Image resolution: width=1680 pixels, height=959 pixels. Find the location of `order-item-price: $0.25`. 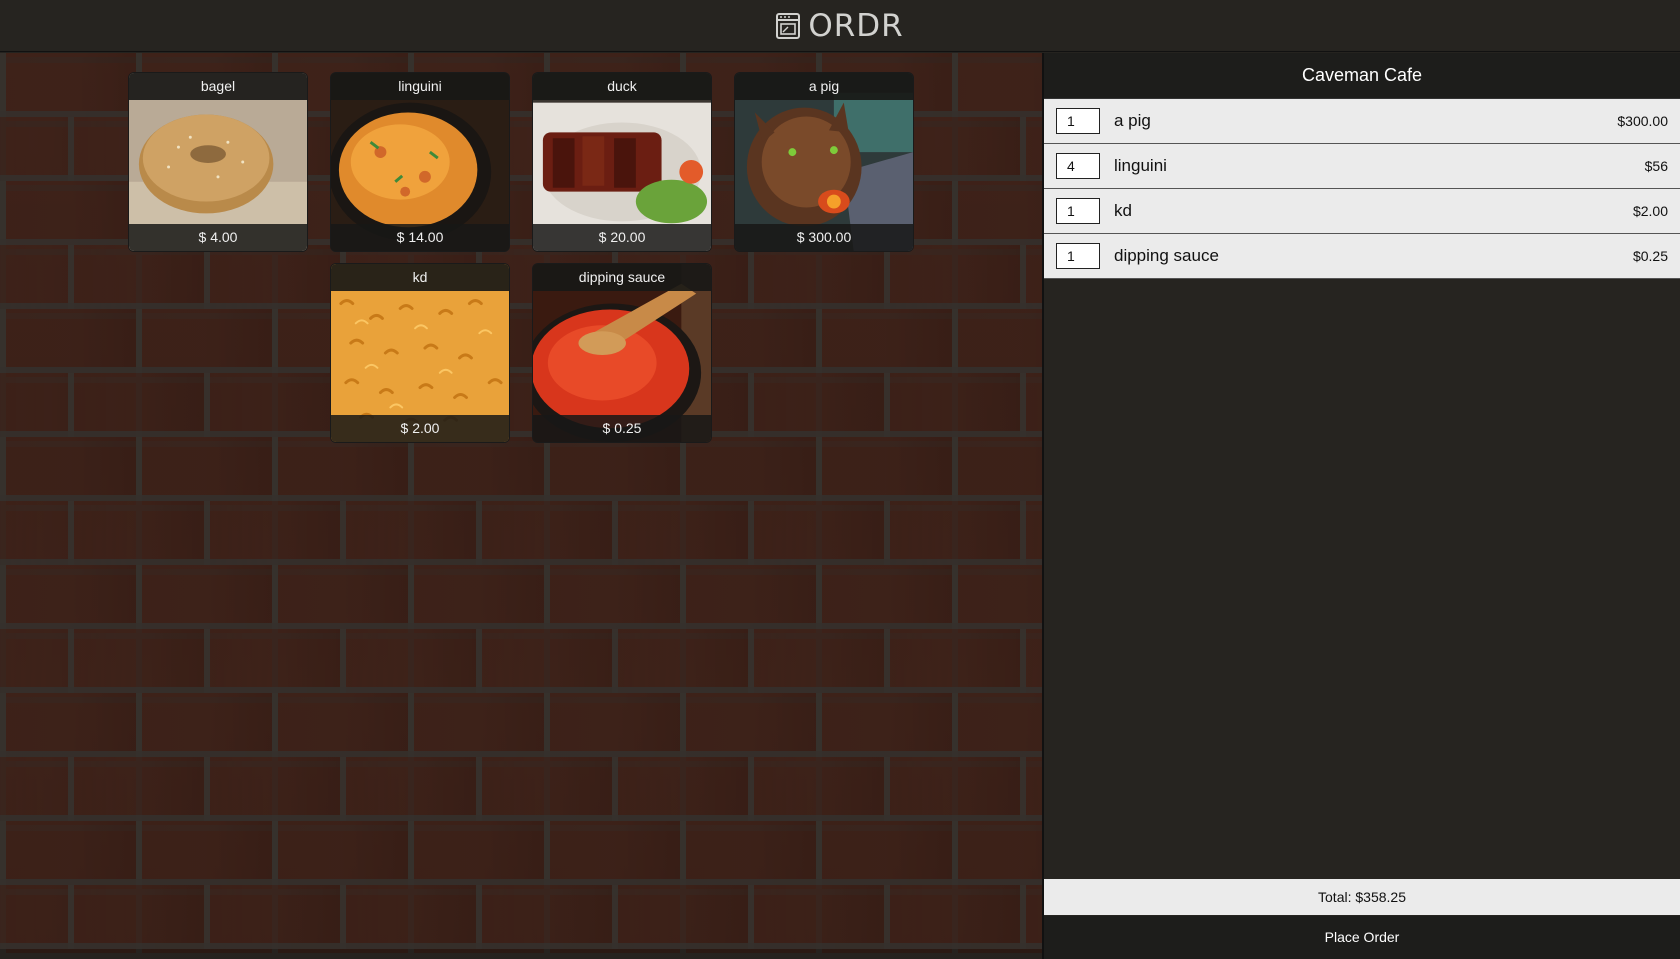

order-item-price: $0.25 is located at coordinates (1650, 256).